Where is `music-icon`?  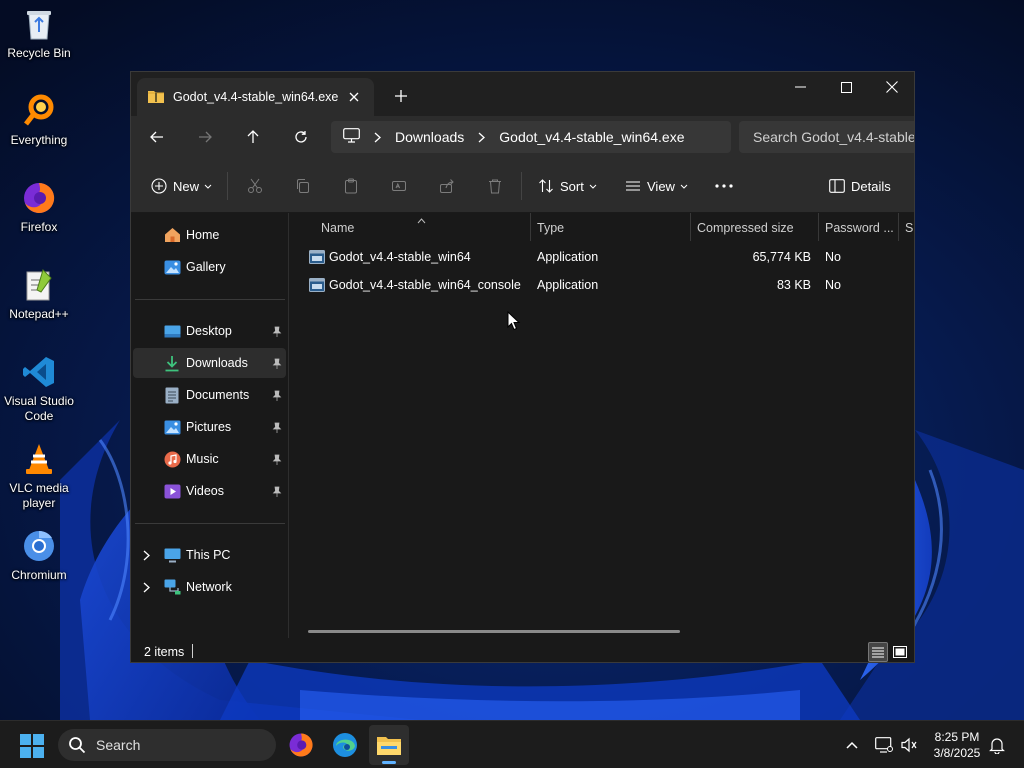
music-icon is located at coordinates (172, 459).